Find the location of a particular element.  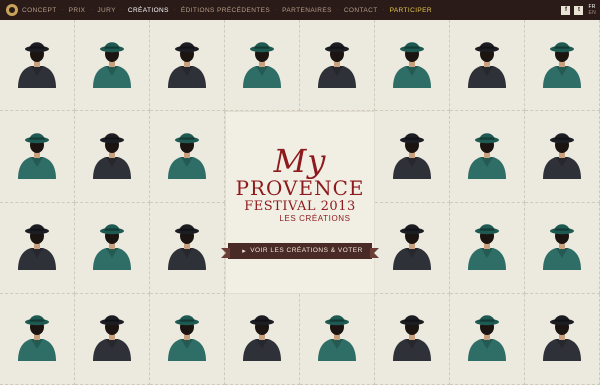

nav-item--ditions-pr-c-dentes: Éditions précédentes is located at coordinates (225, 10).